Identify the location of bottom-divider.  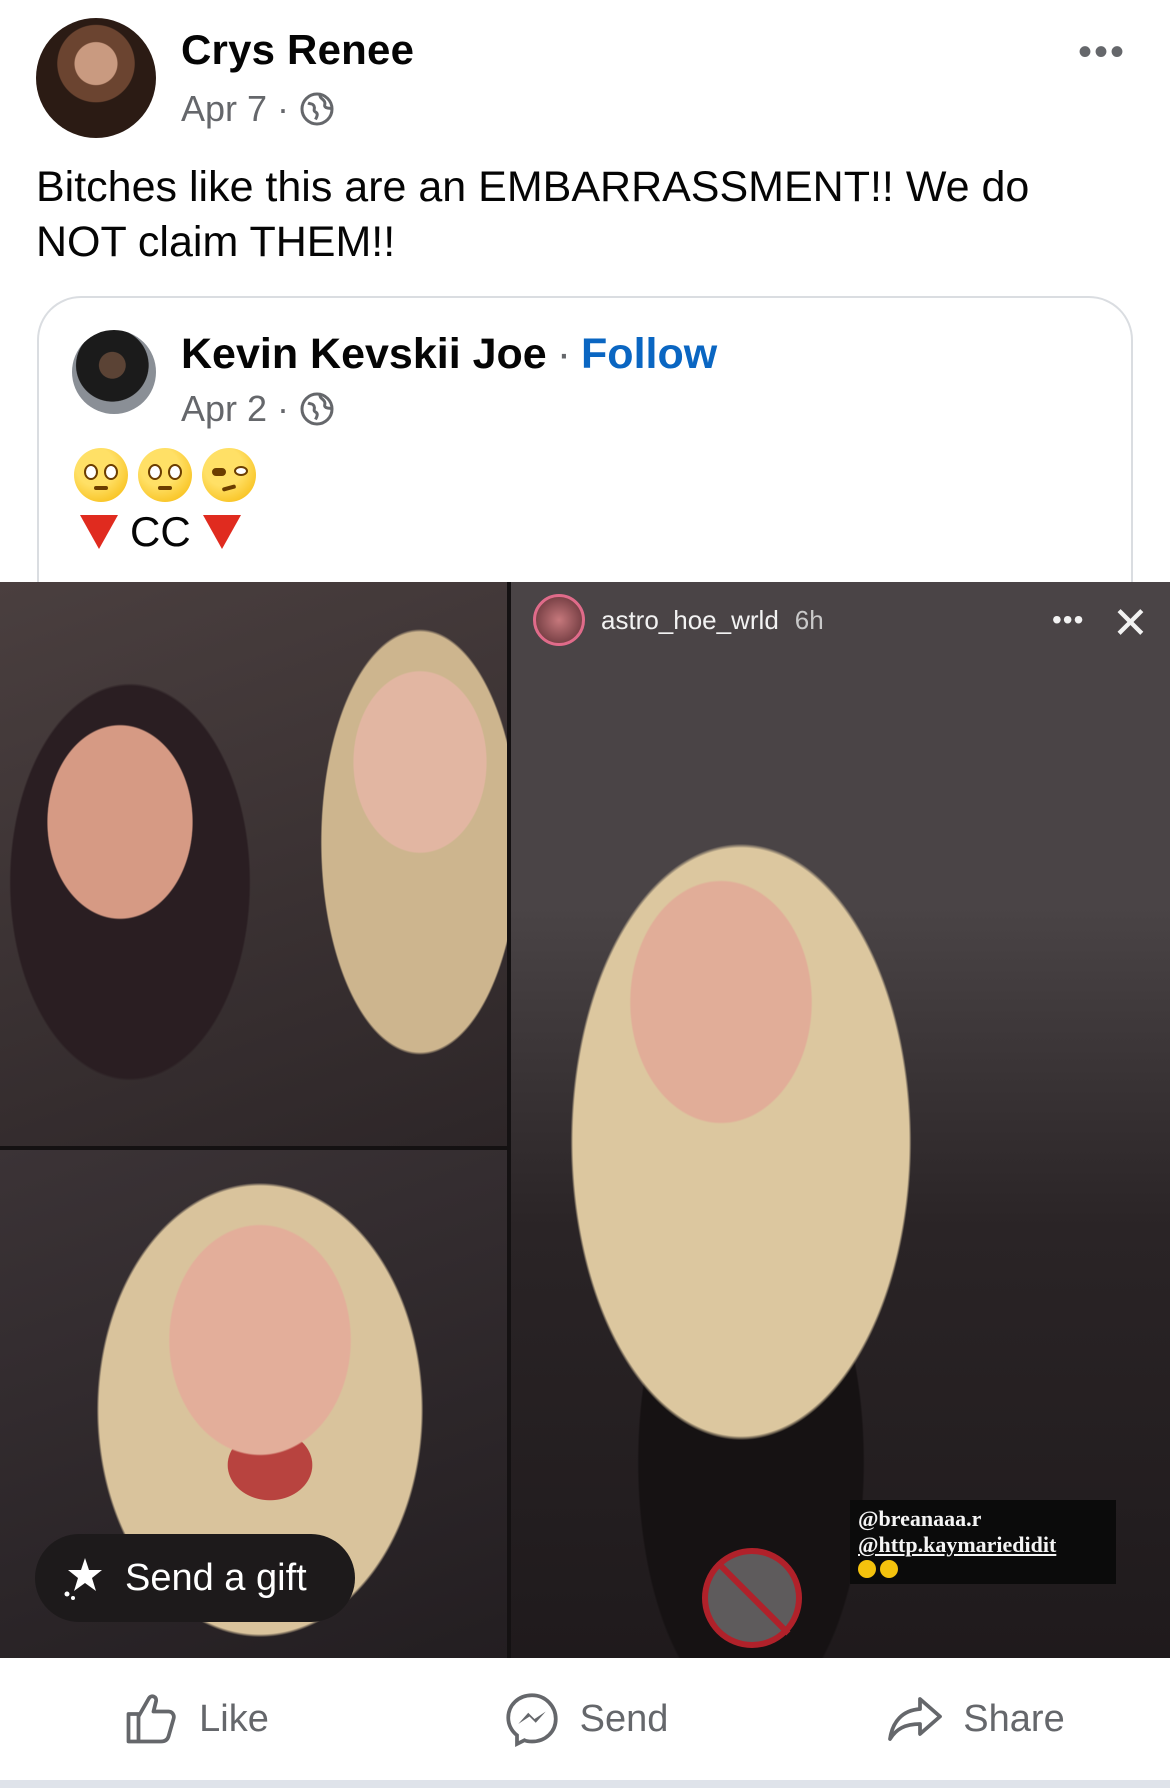
(585, 1784).